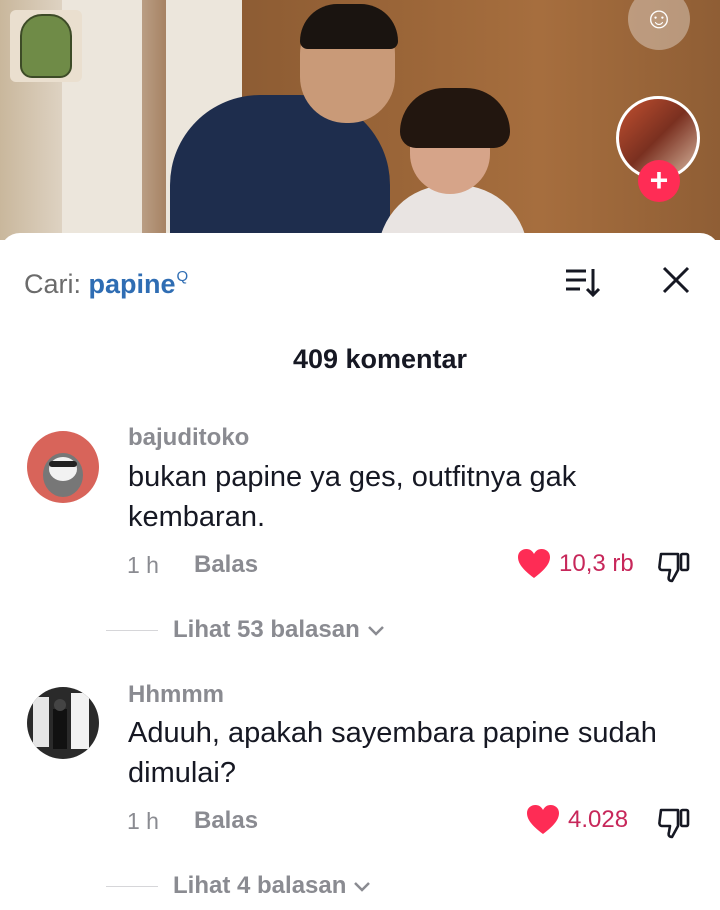  Describe the element at coordinates (53, 284) in the screenshot. I see `search-prefix: Cari:` at that location.